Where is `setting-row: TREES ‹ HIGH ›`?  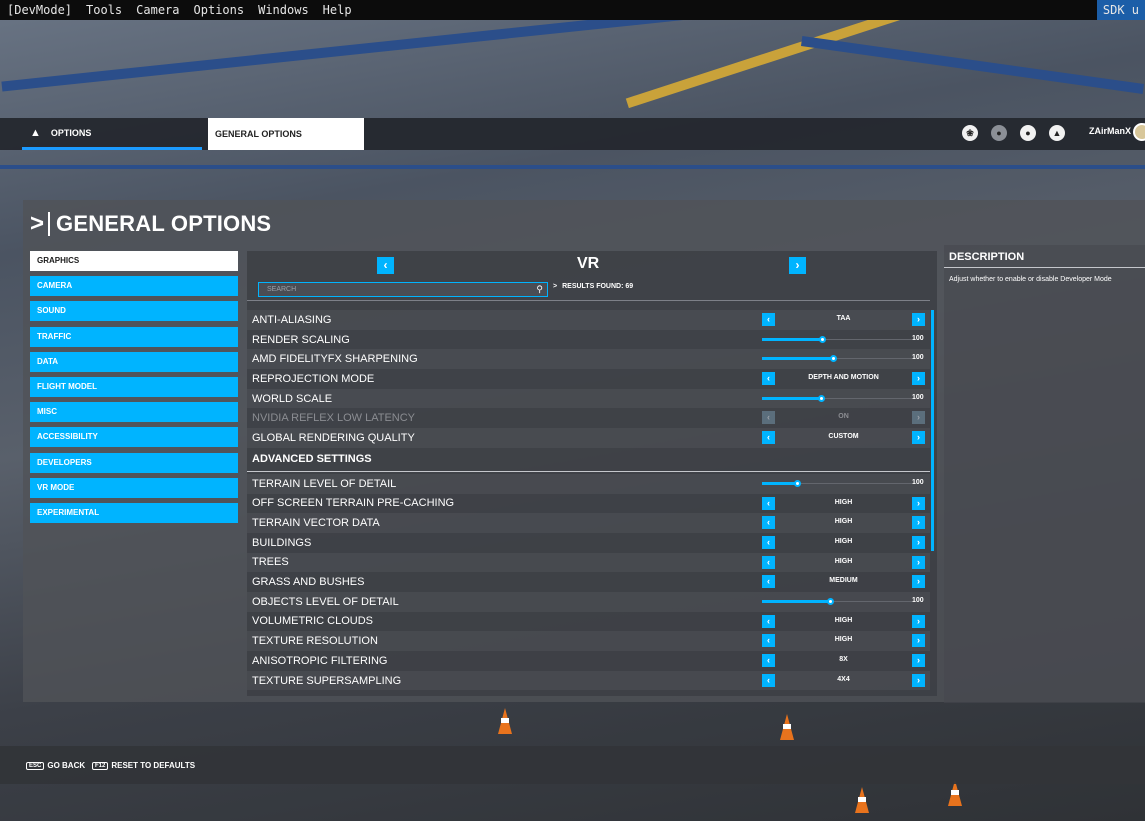 setting-row: TREES ‹ HIGH › is located at coordinates (588, 562).